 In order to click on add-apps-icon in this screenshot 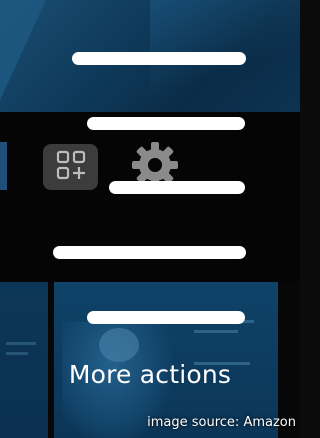, I will do `click(71, 167)`.